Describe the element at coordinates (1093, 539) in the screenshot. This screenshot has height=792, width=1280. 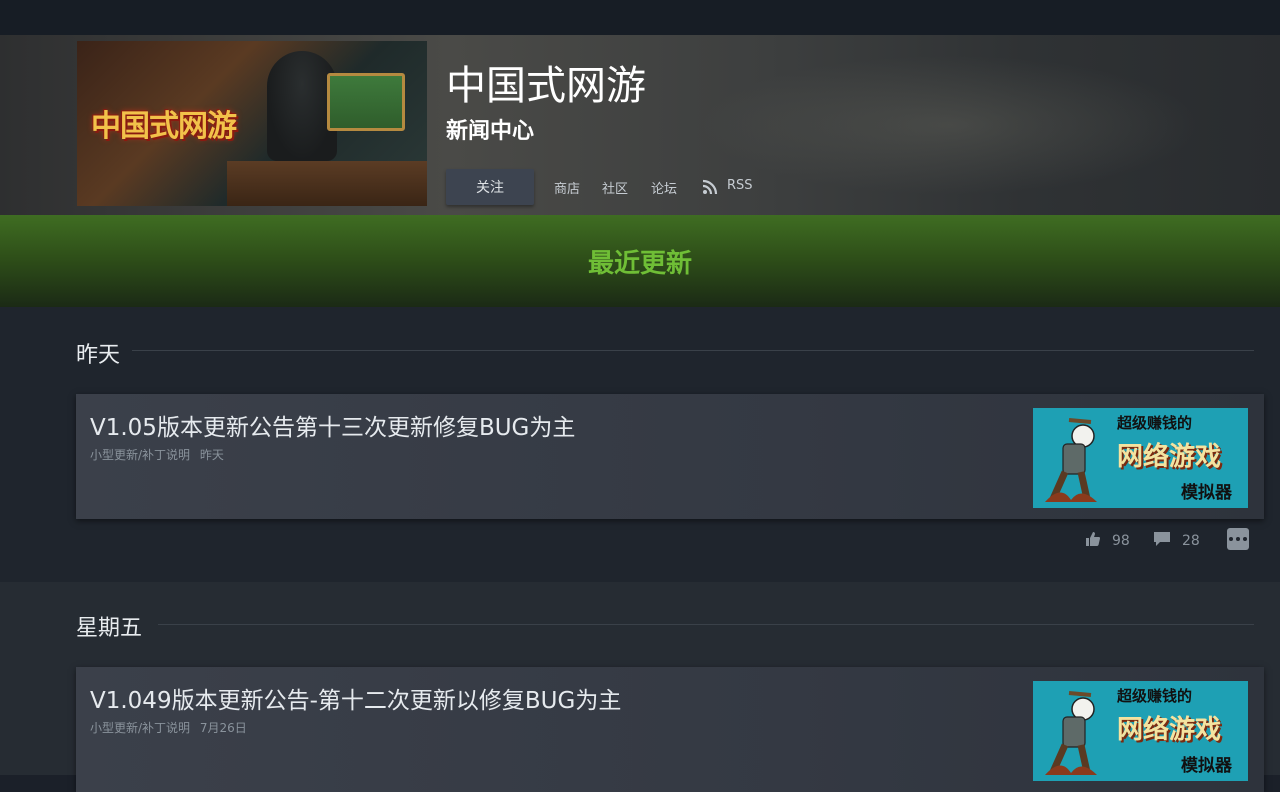
I see `thumbs-up-icon` at that location.